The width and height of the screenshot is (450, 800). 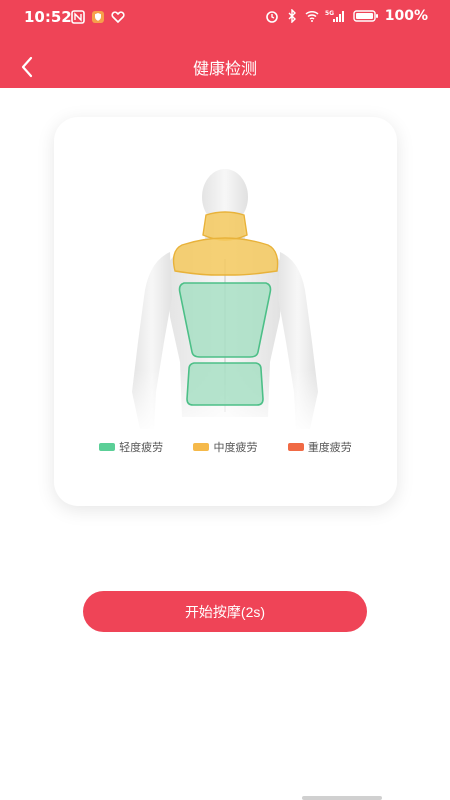 I want to click on home-indicator, so click(x=342, y=798).